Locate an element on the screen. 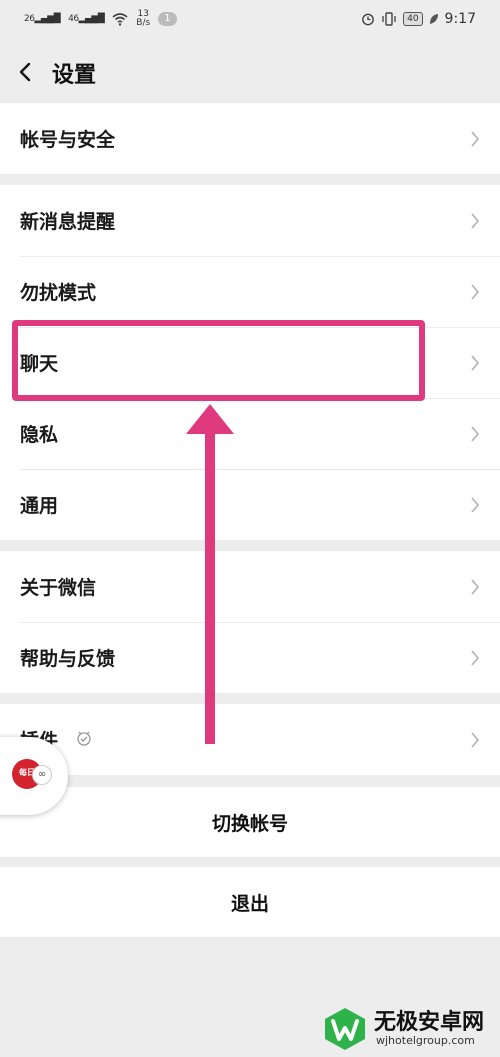  clock: 9:17 is located at coordinates (460, 19).